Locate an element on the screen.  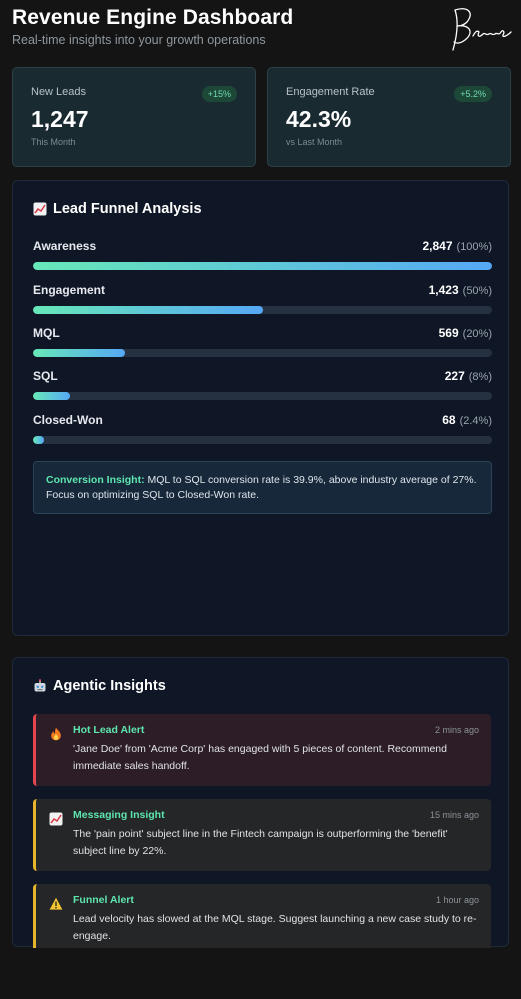
agentic-title: Agentic Insights is located at coordinates (99, 686).